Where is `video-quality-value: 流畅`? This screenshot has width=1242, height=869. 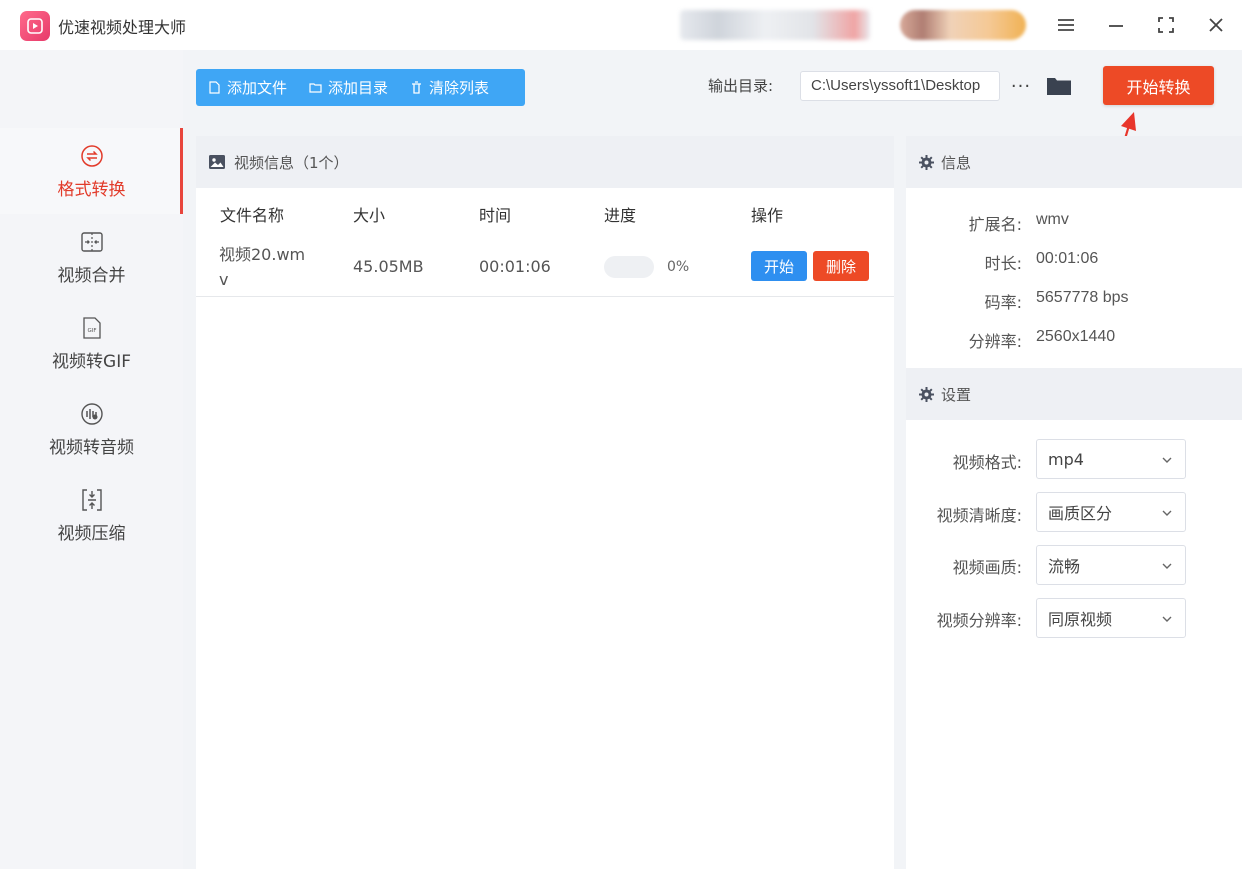 video-quality-value: 流畅 is located at coordinates (1064, 566).